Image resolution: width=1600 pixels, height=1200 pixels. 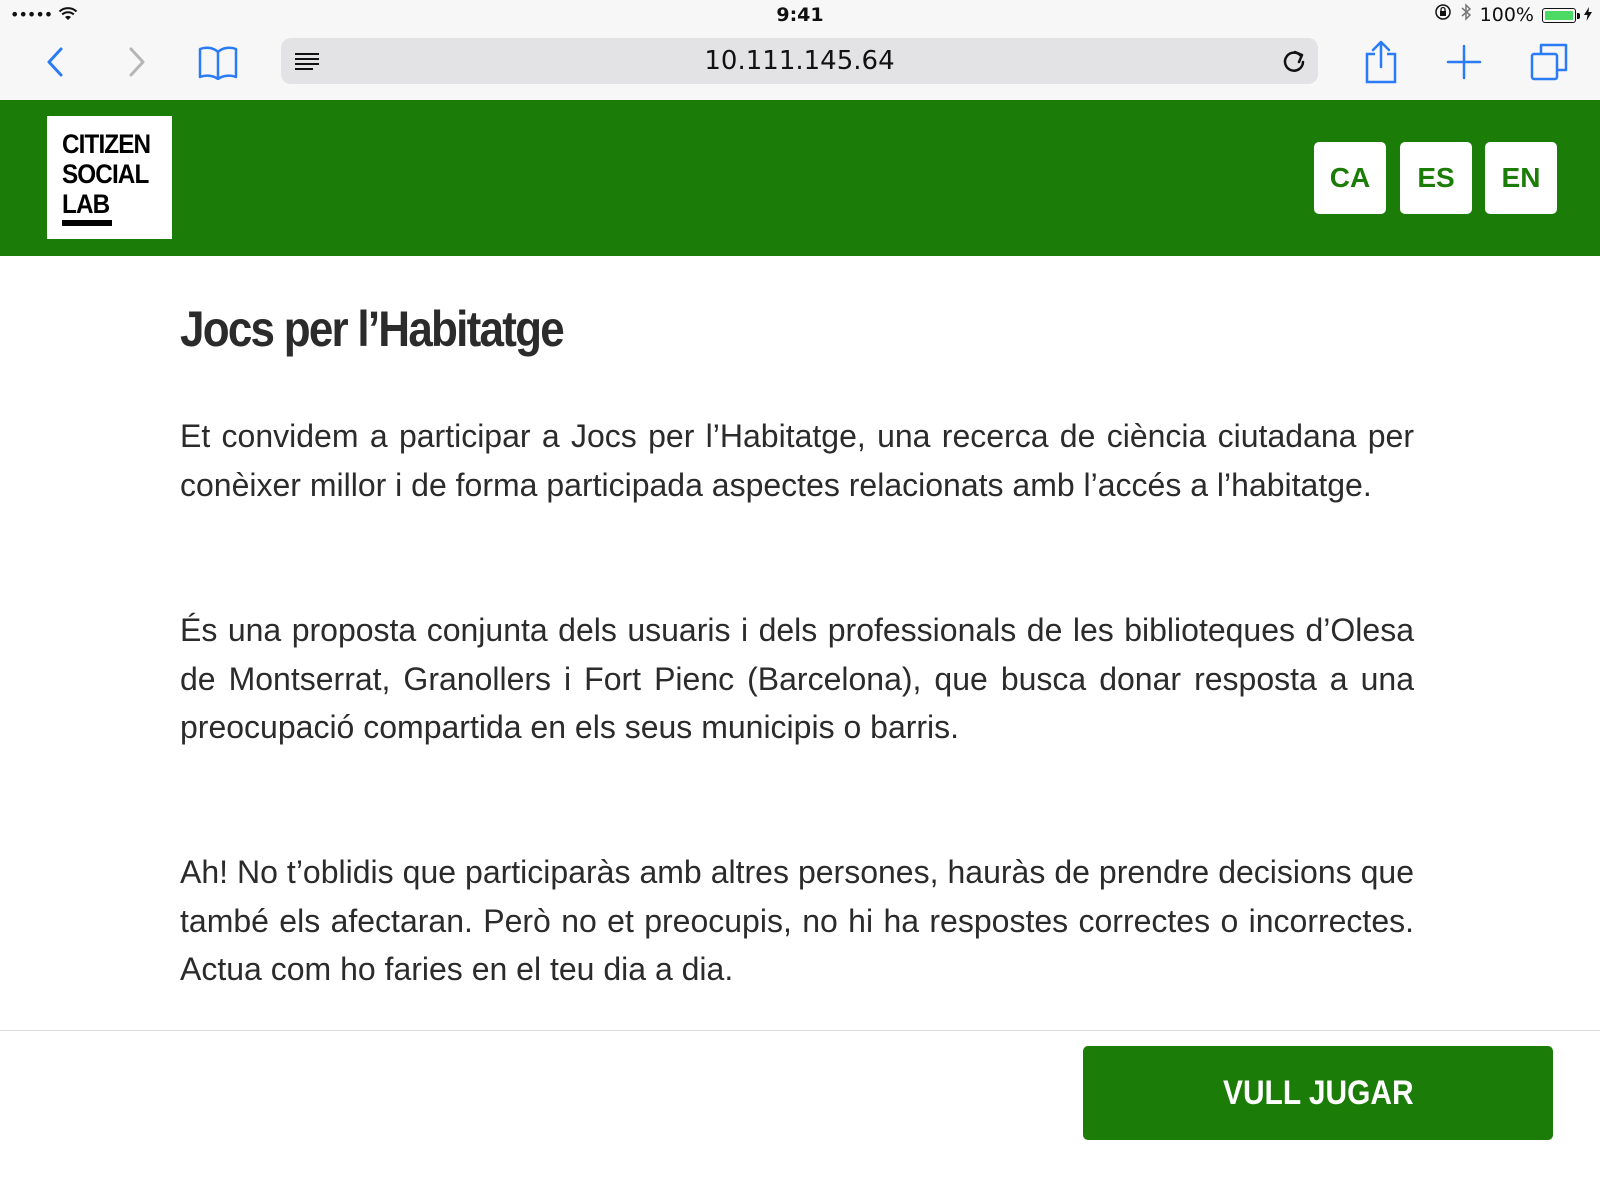 What do you see at coordinates (86, 204) in the screenshot?
I see `logo-line-lab: LAB` at bounding box center [86, 204].